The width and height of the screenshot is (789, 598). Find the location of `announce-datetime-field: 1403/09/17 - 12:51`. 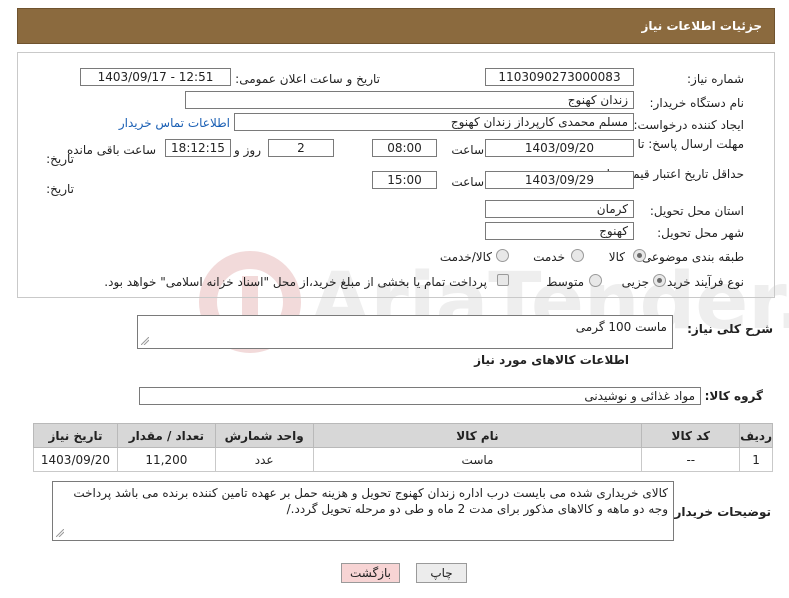

announce-datetime-field: 1403/09/17 - 12:51 is located at coordinates (155, 77).